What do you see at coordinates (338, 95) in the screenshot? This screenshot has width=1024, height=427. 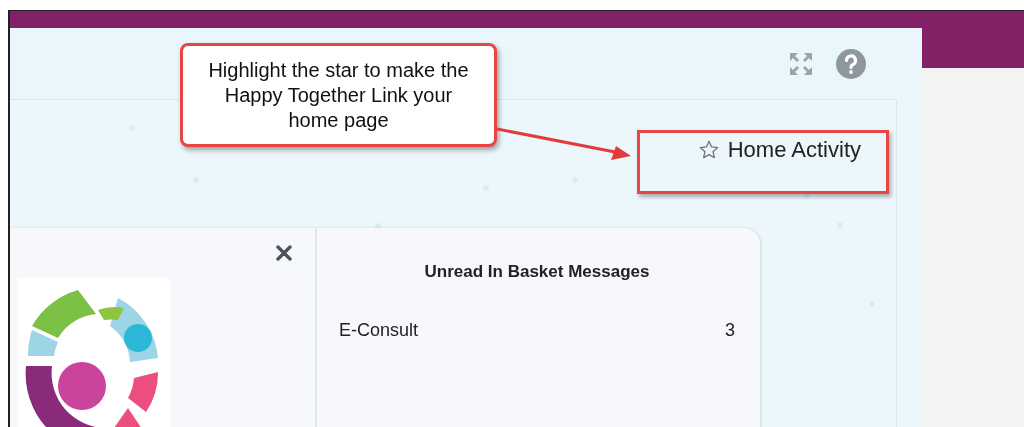 I see `callout: Highlight the star to make the Happy Together Link your home page` at bounding box center [338, 95].